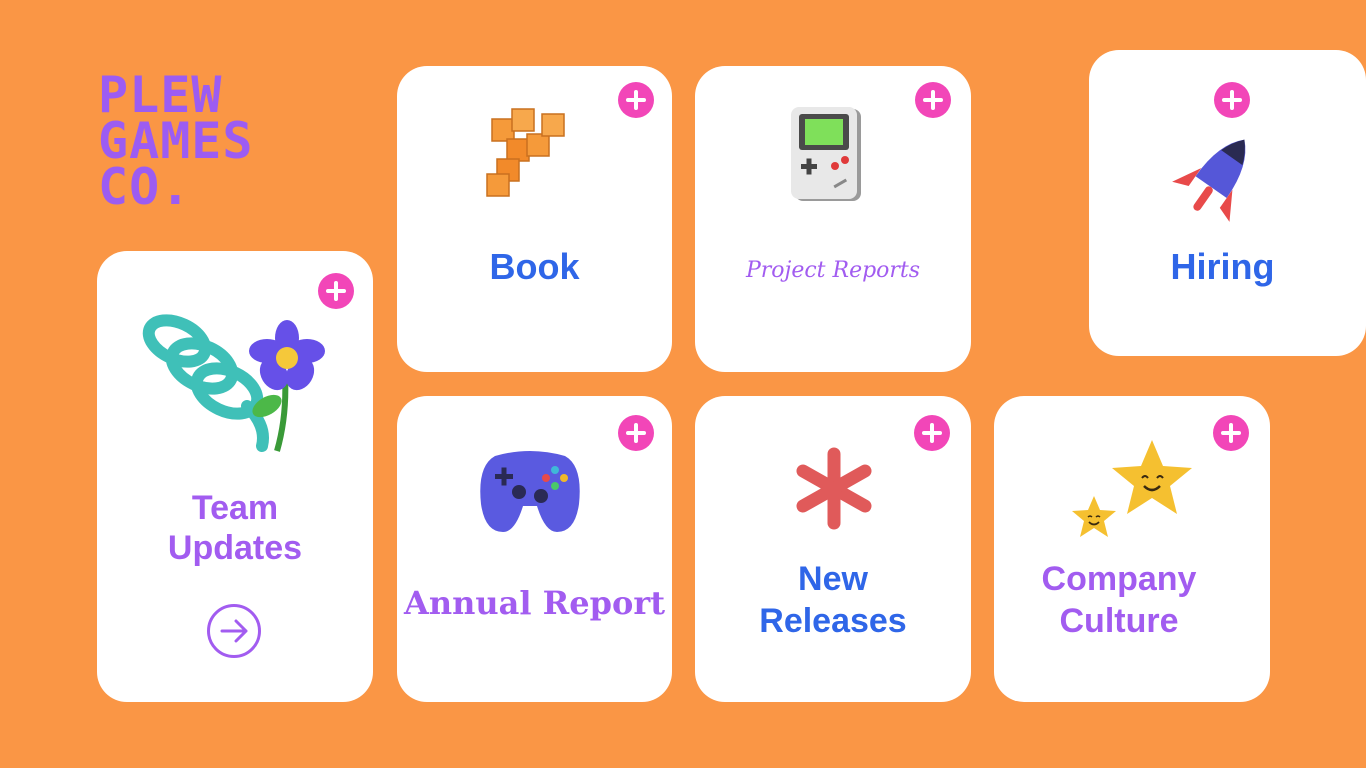  What do you see at coordinates (833, 549) in the screenshot?
I see `new-releases-card: New Releases` at bounding box center [833, 549].